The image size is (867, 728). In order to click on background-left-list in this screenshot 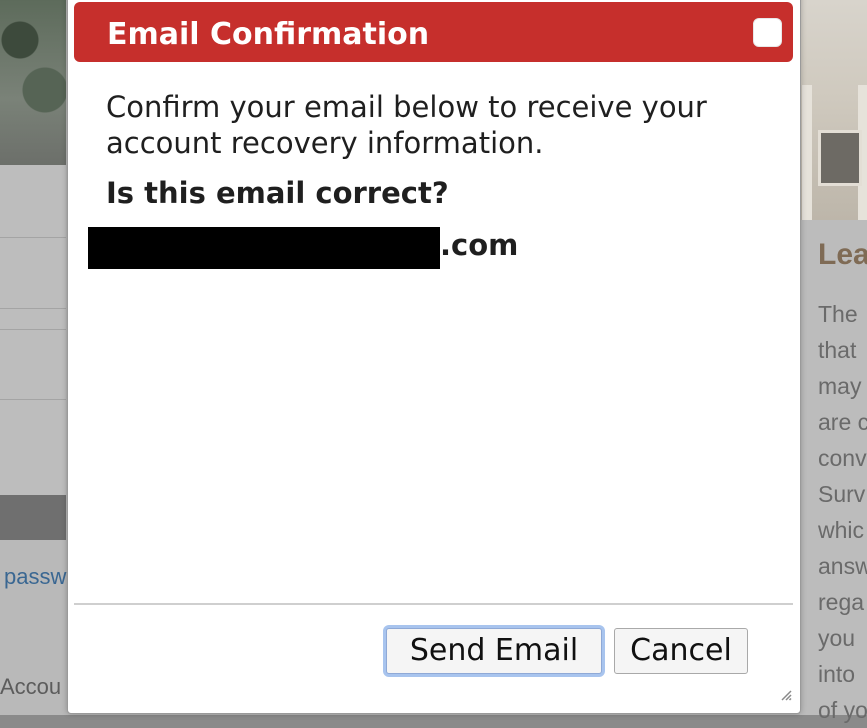, I will do `click(33, 330)`.